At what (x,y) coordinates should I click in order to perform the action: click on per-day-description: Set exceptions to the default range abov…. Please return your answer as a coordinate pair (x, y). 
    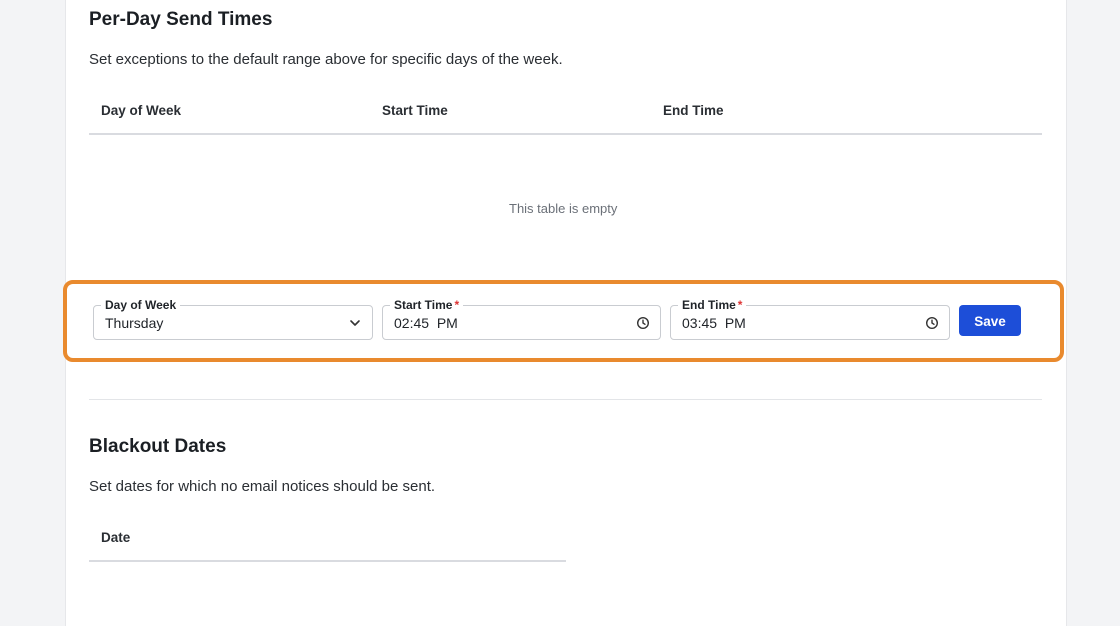
    Looking at the image, I should click on (326, 59).